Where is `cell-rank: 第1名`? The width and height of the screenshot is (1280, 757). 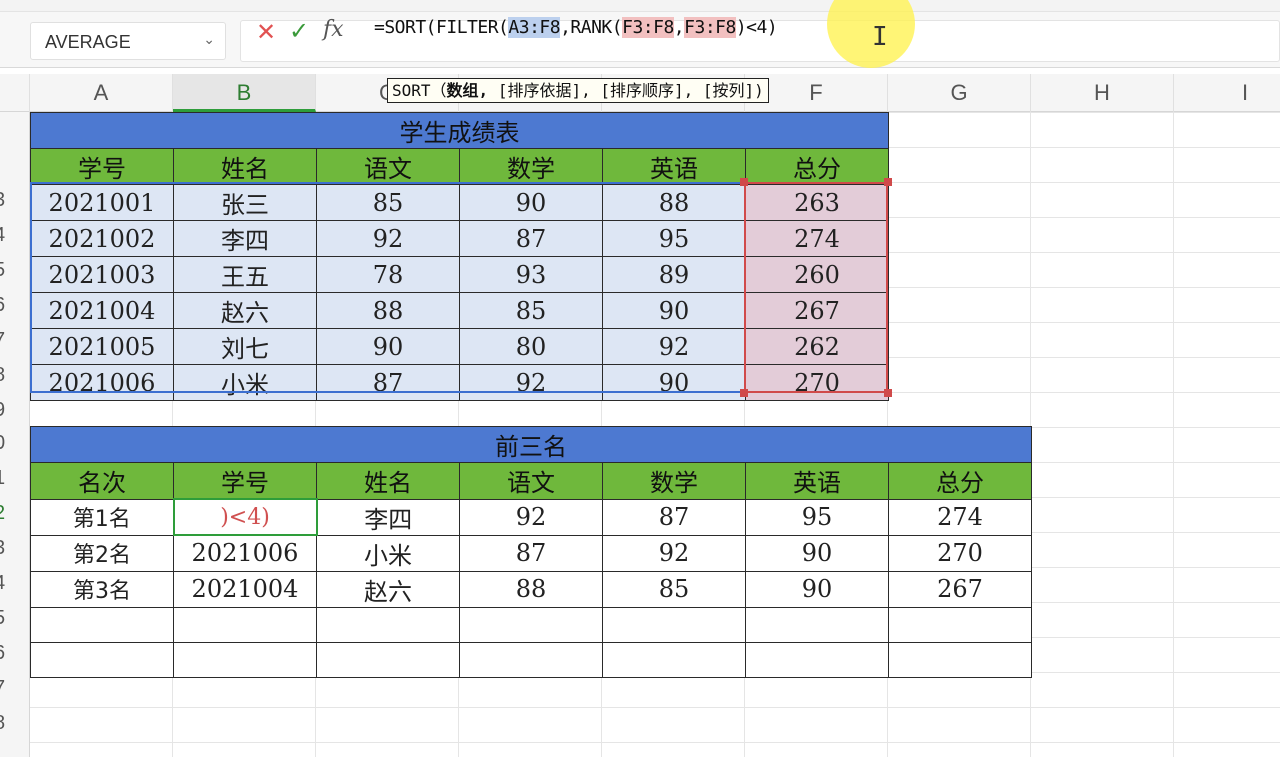
cell-rank: 第1名 is located at coordinates (102, 517).